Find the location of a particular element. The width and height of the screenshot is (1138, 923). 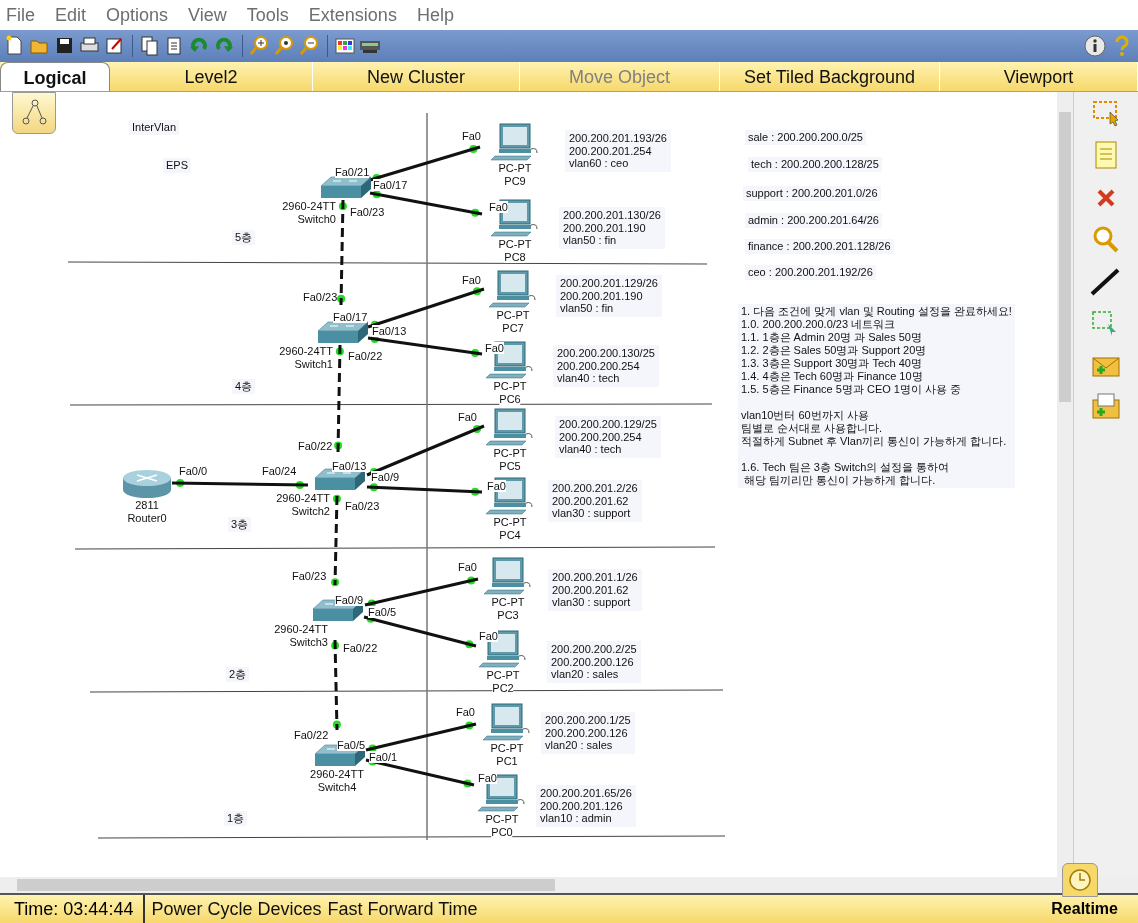

tab: Viewport is located at coordinates (1039, 76).